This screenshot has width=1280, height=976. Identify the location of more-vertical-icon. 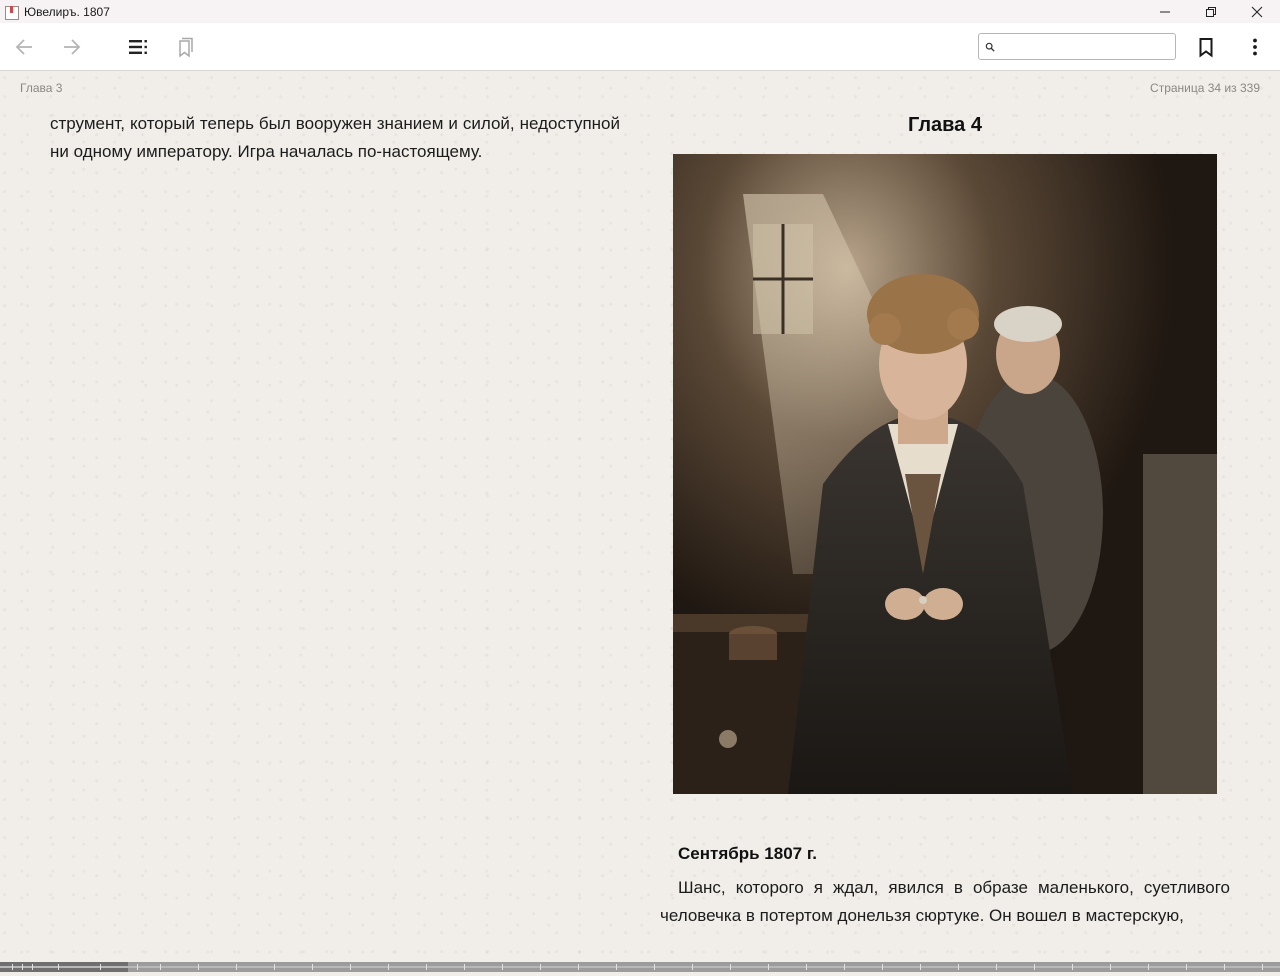
(1255, 47).